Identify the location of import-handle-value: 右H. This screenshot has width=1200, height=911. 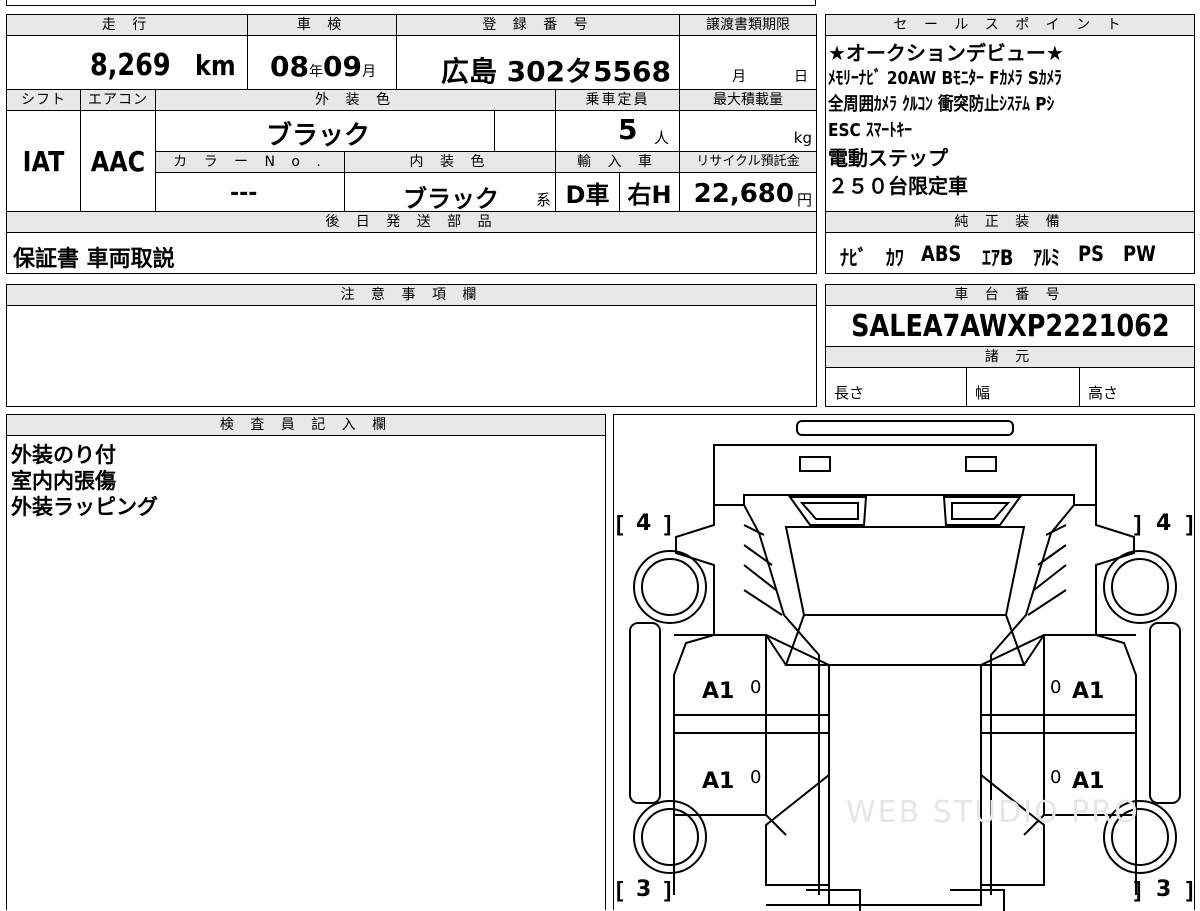
(649, 194).